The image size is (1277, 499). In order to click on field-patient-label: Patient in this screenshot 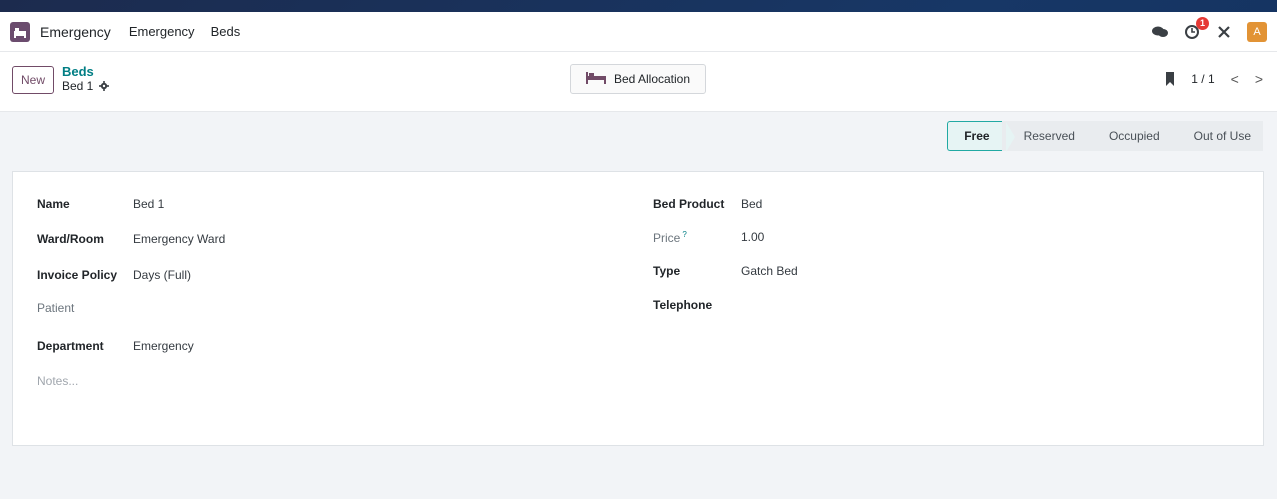, I will do `click(56, 308)`.